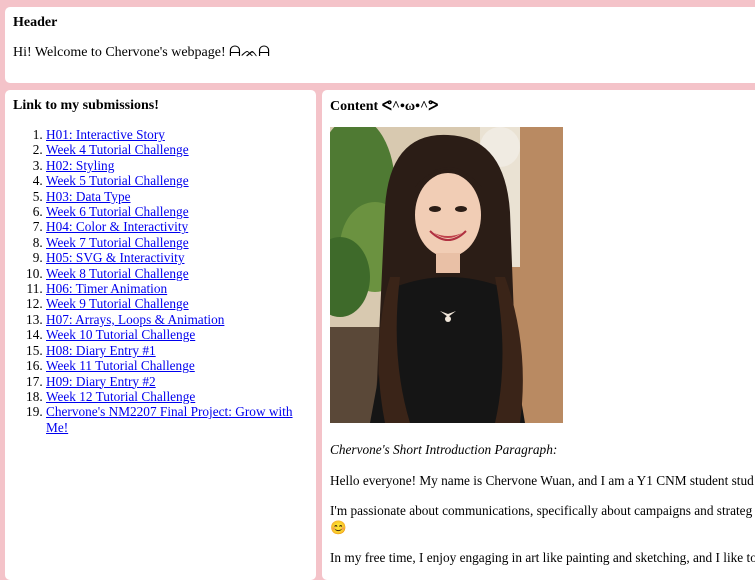 The height and width of the screenshot is (580, 755). Describe the element at coordinates (117, 242) in the screenshot. I see `submission-link: Week 7 Tutorial Challenge` at that location.